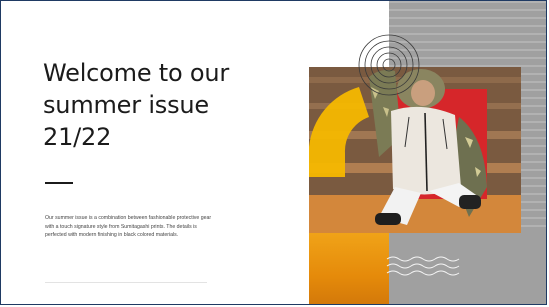 Image resolution: width=549 pixels, height=307 pixels. I want to click on footer-divider, so click(126, 282).